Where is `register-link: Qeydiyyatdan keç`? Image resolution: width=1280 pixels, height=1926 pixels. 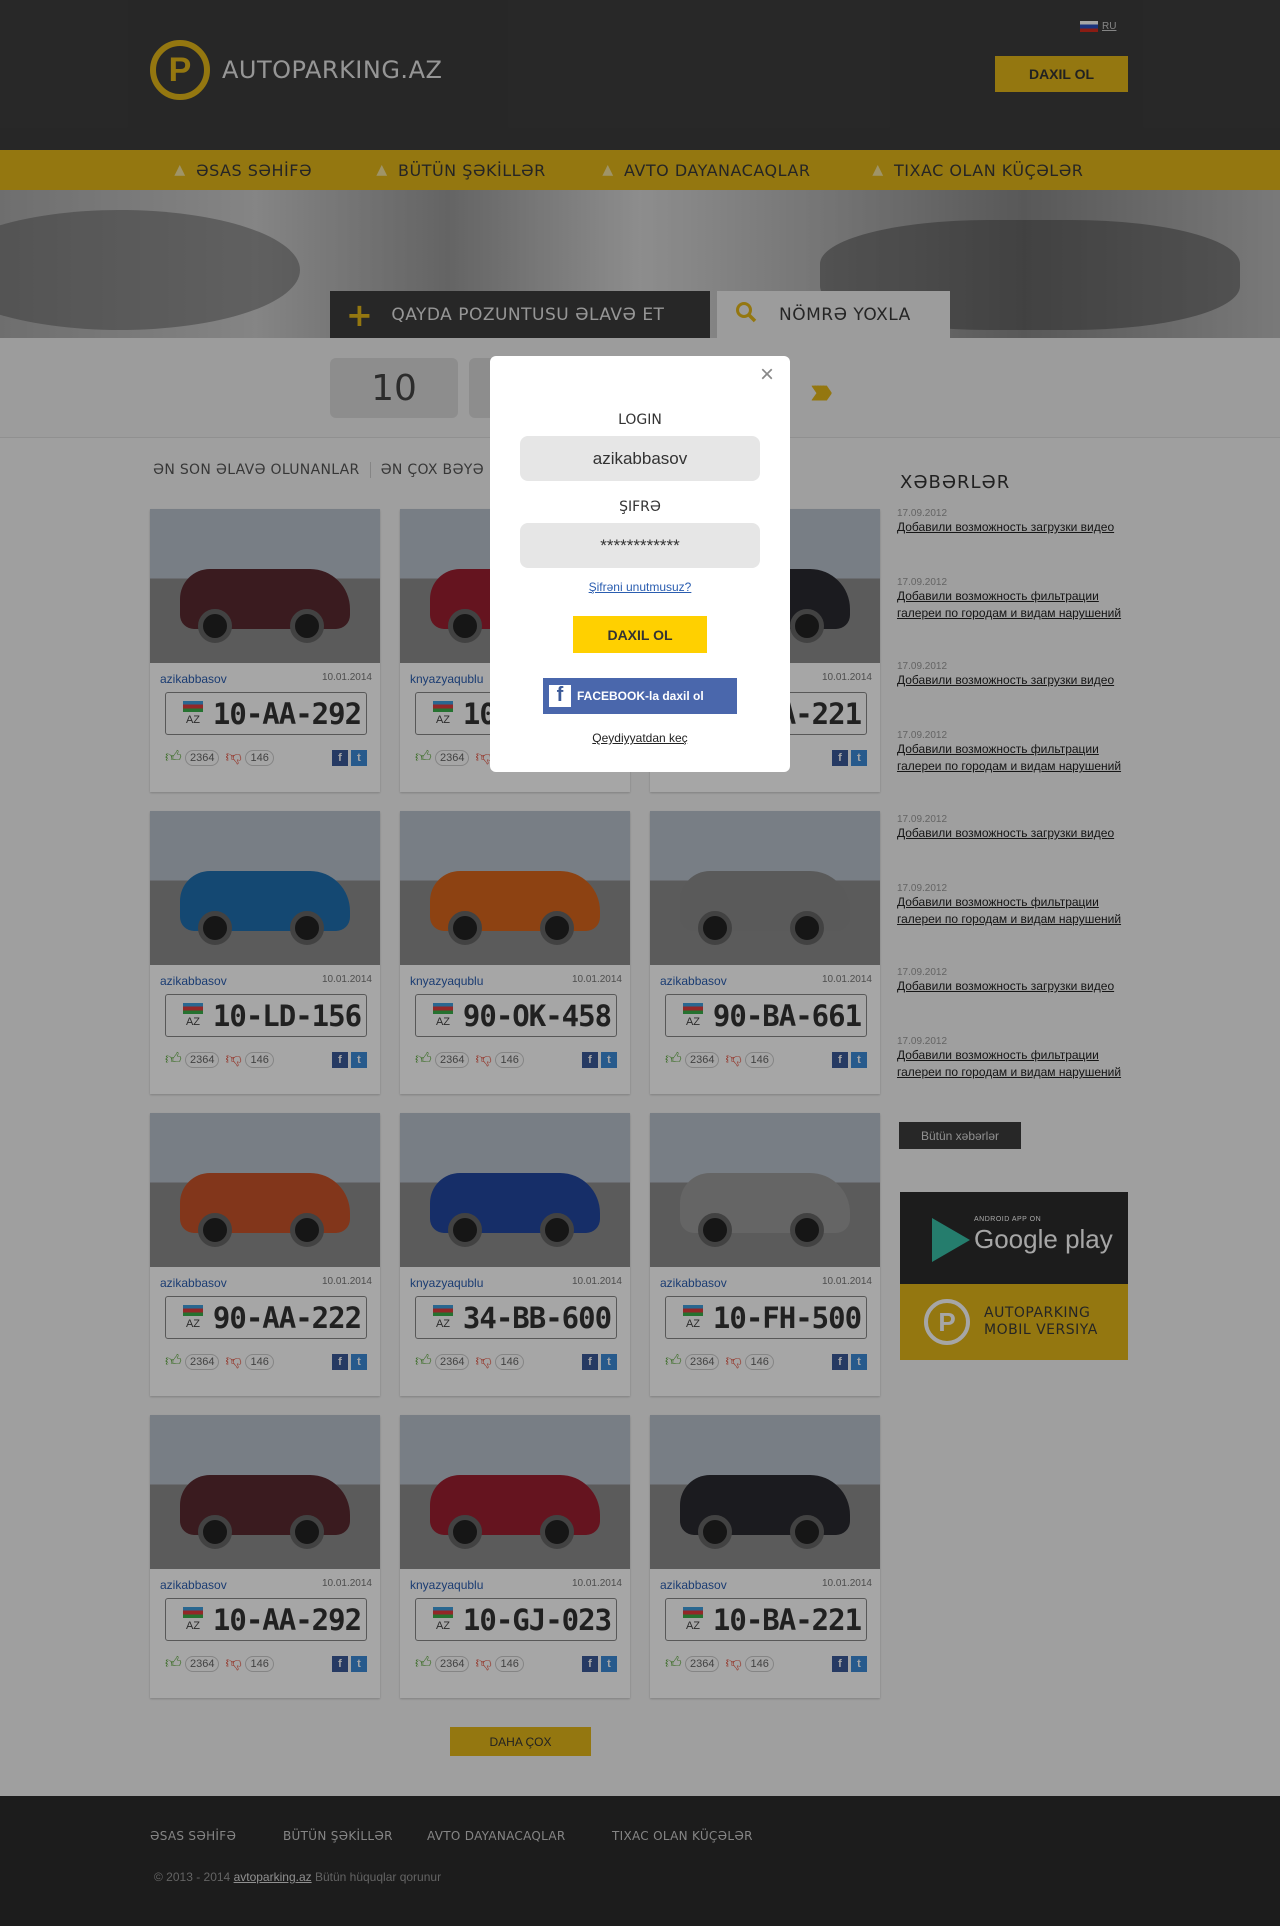
register-link: Qeydiyyatdan keç is located at coordinates (640, 738).